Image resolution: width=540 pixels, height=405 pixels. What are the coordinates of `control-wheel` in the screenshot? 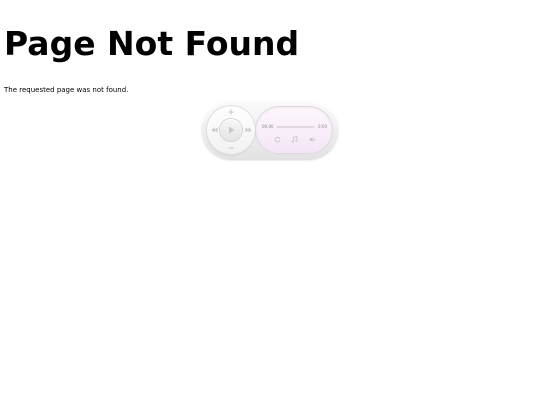 It's located at (231, 130).